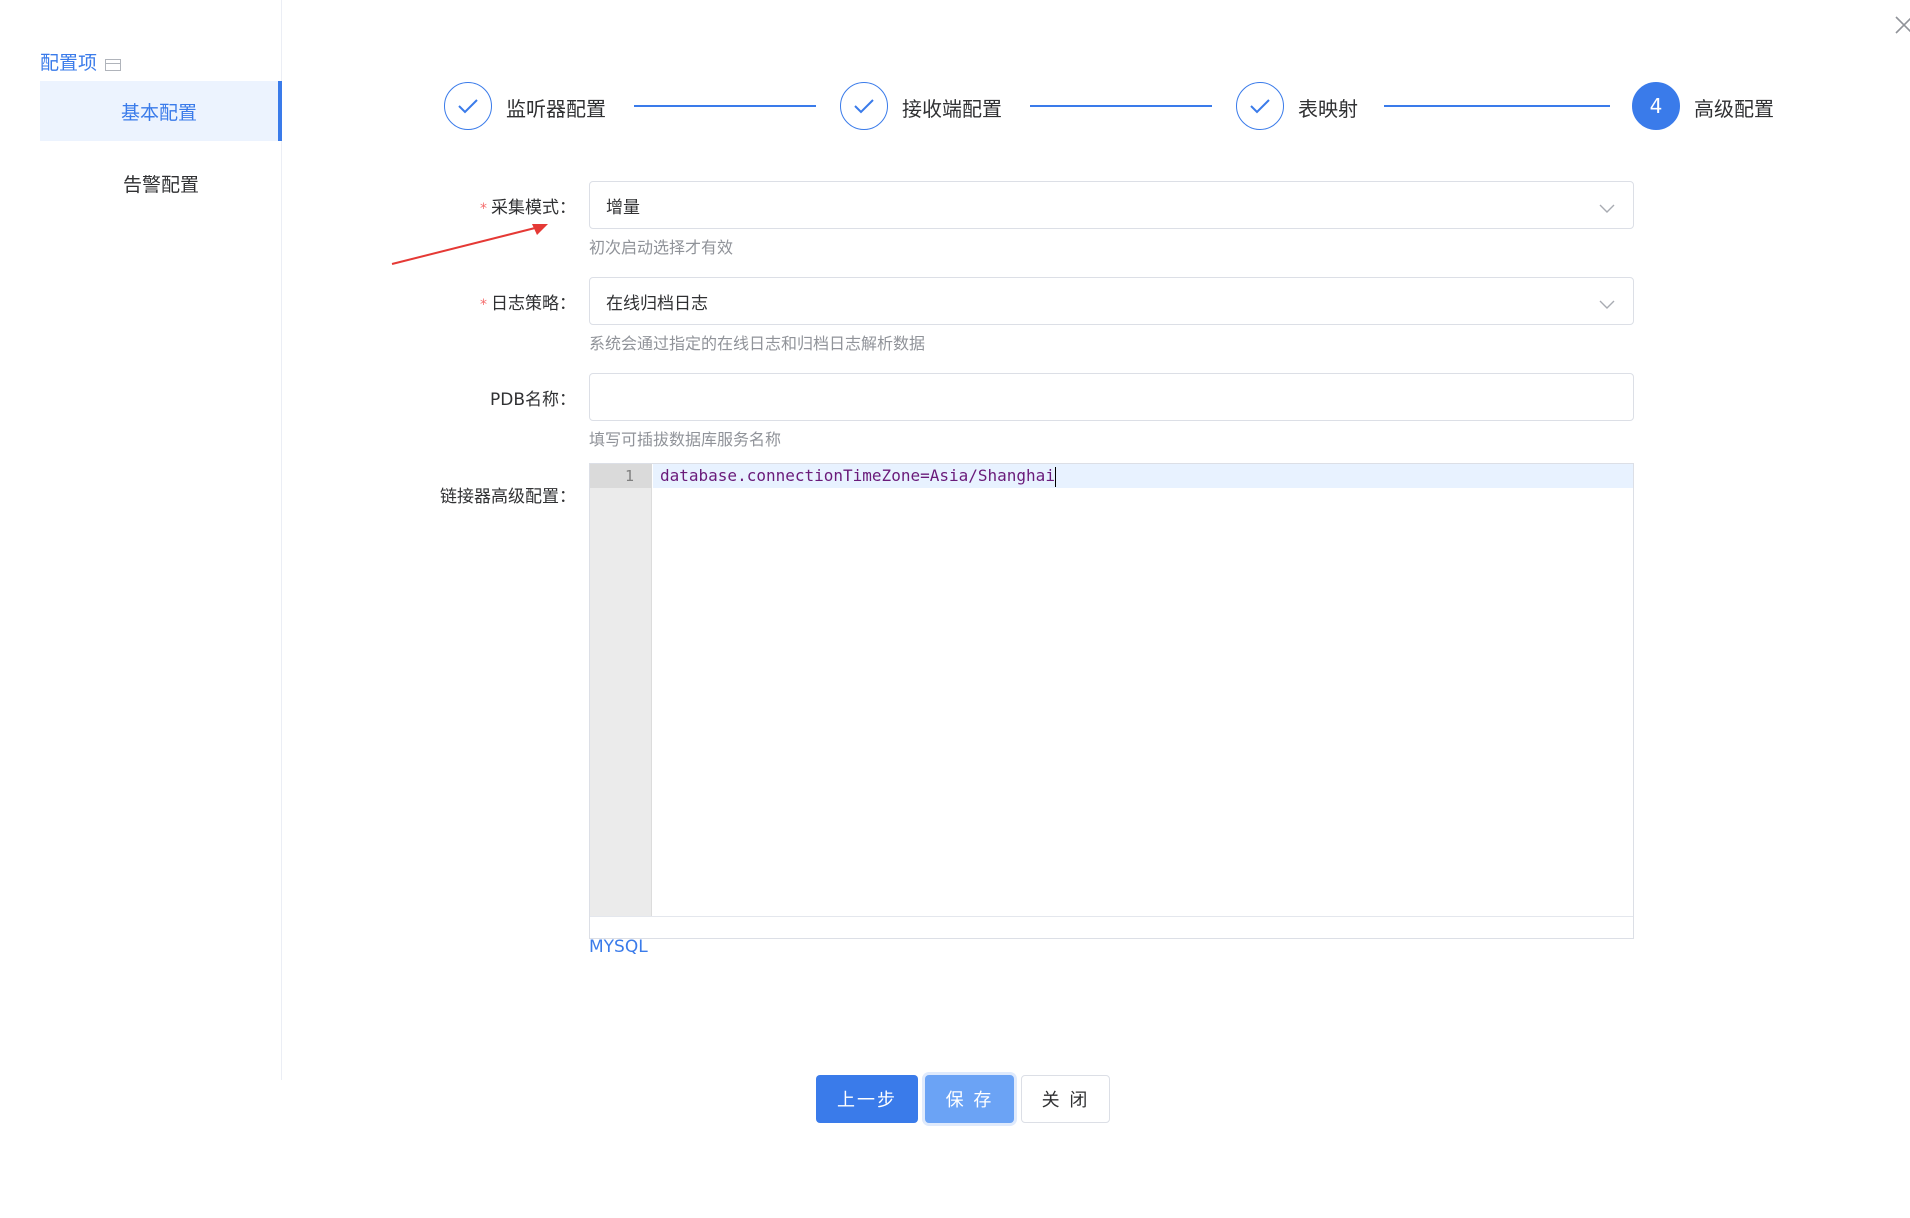  What do you see at coordinates (661, 247) in the screenshot?
I see `collect-mode-hint: 初次启动选择才有效` at bounding box center [661, 247].